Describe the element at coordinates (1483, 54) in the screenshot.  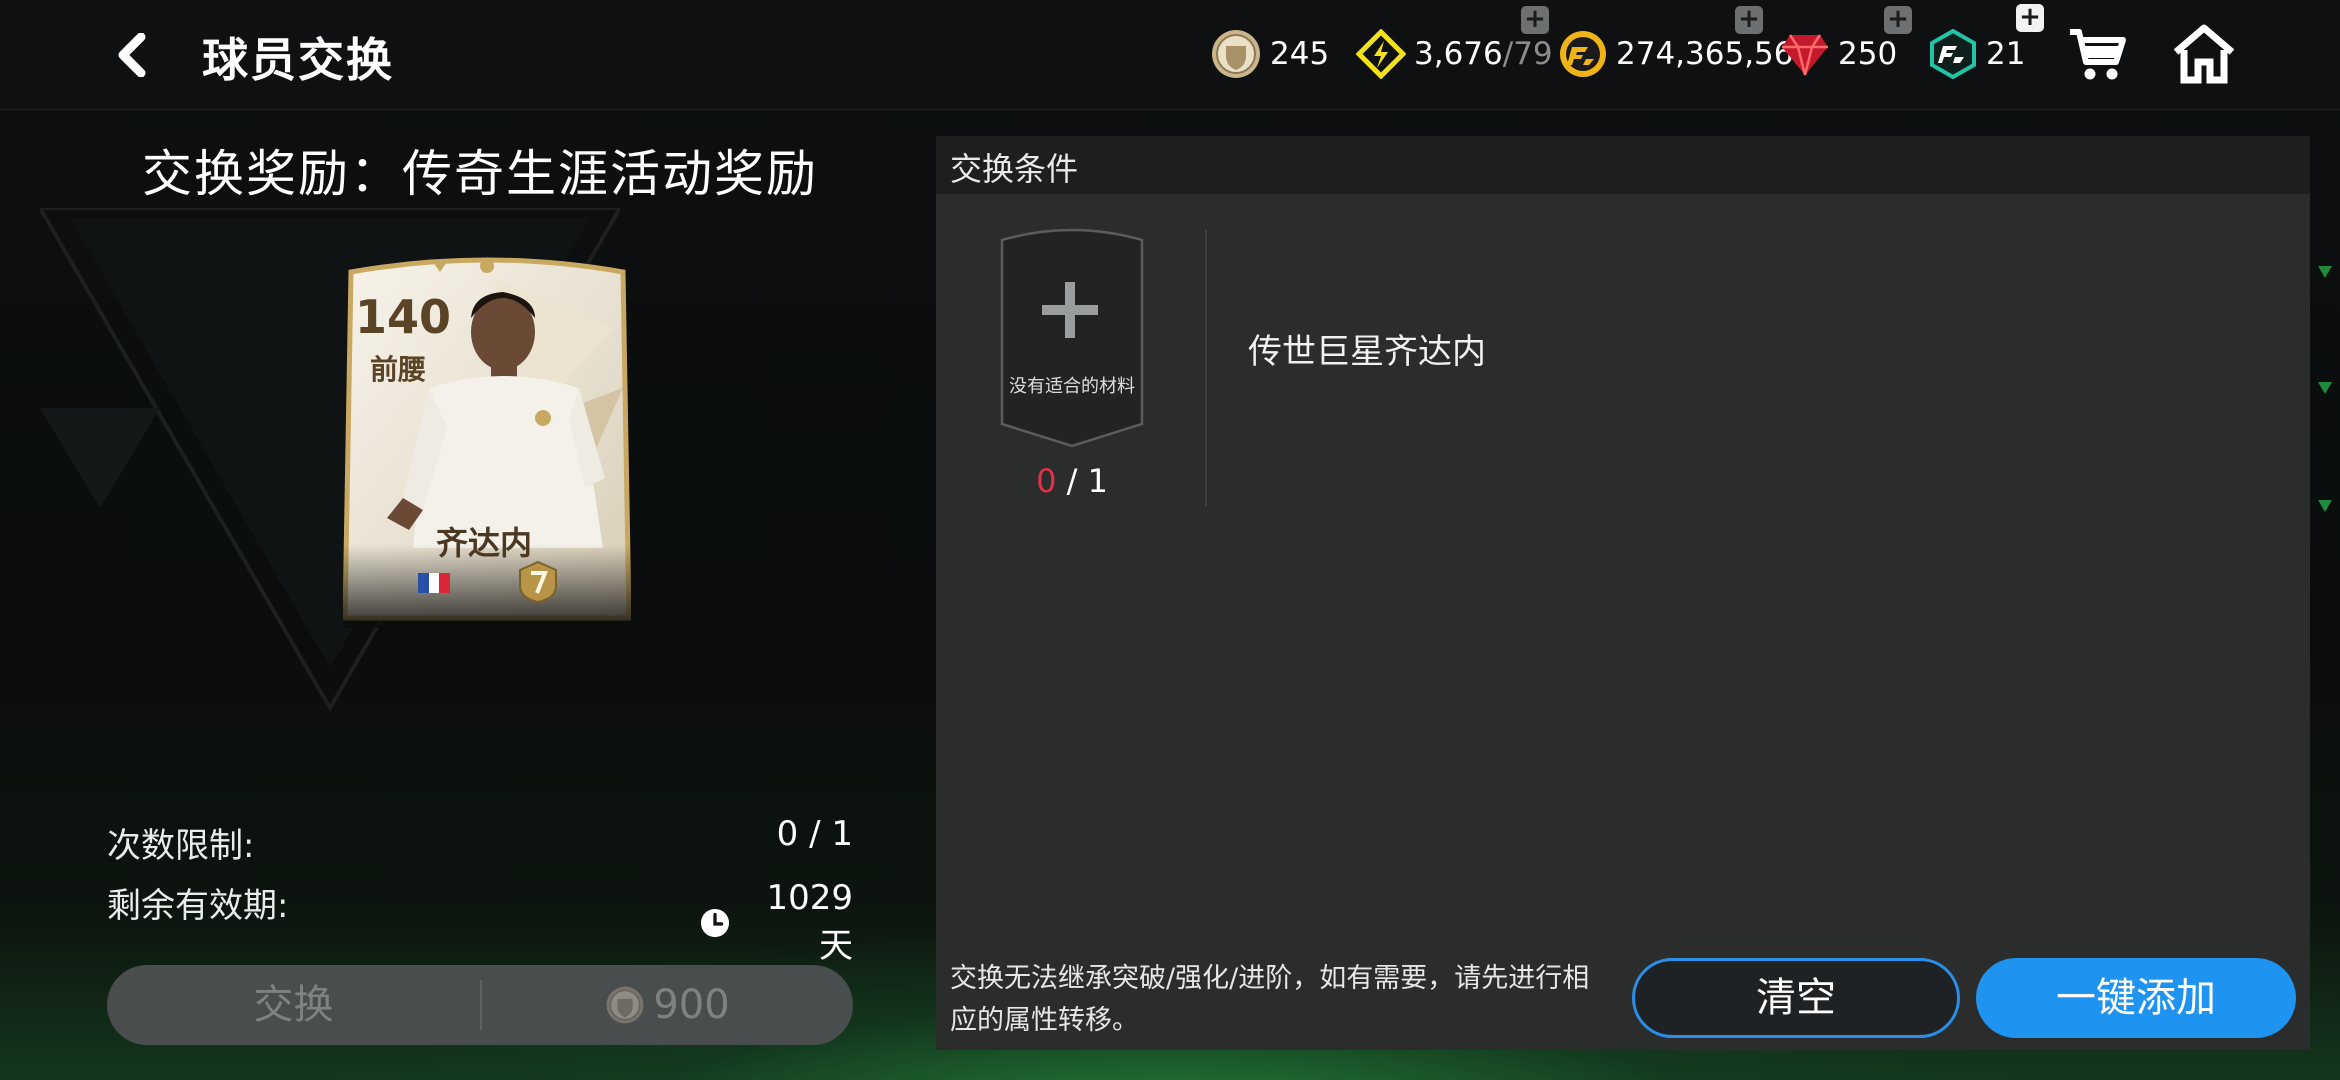
I see `currency-energy-value: 3,676/79` at that location.